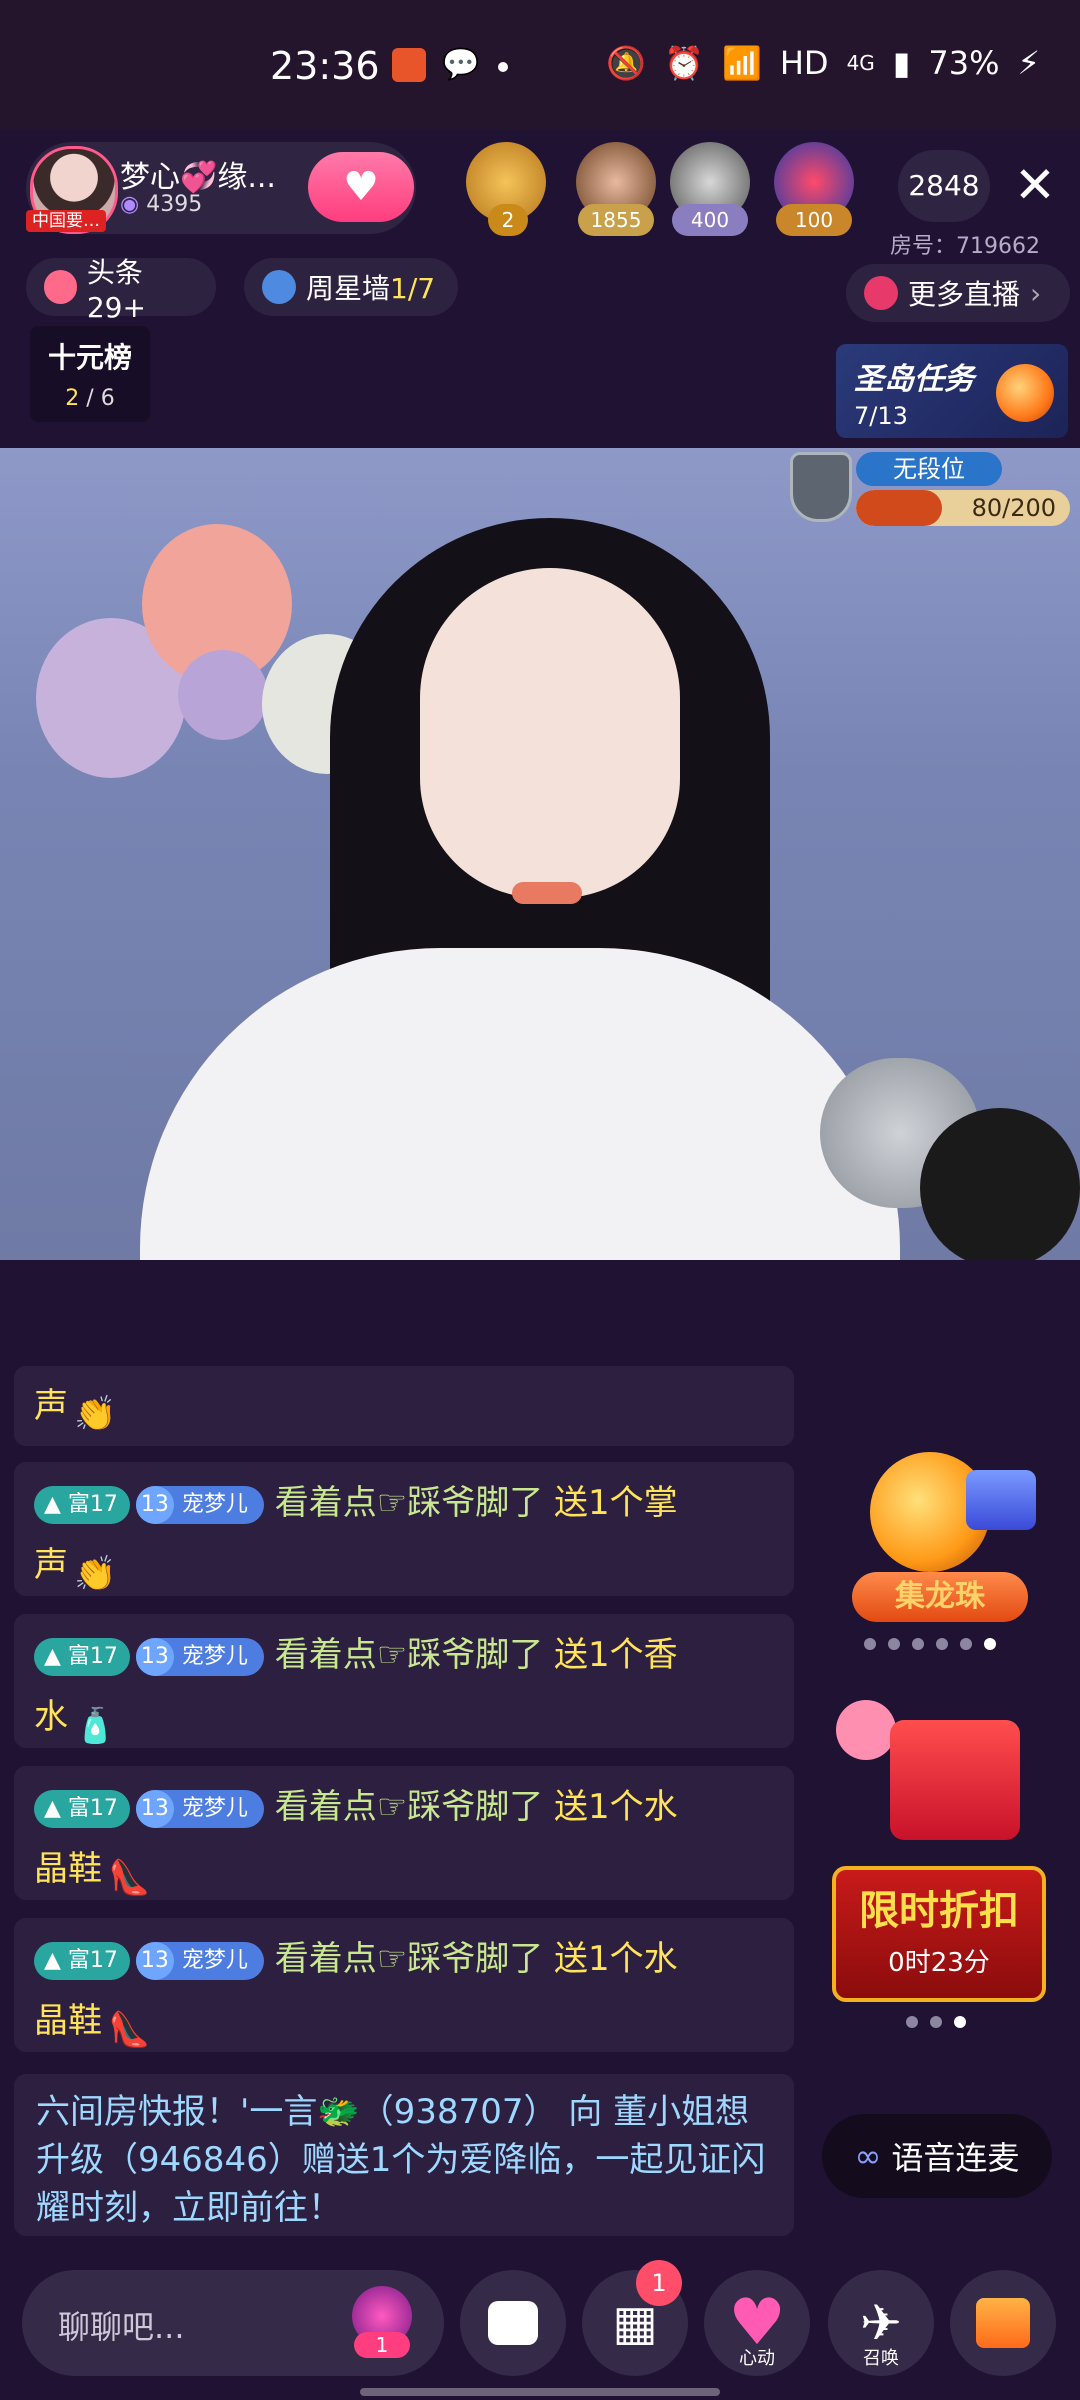 Image resolution: width=1080 pixels, height=2400 pixels. What do you see at coordinates (955, 1780) in the screenshot?
I see `gift-box-icon` at bounding box center [955, 1780].